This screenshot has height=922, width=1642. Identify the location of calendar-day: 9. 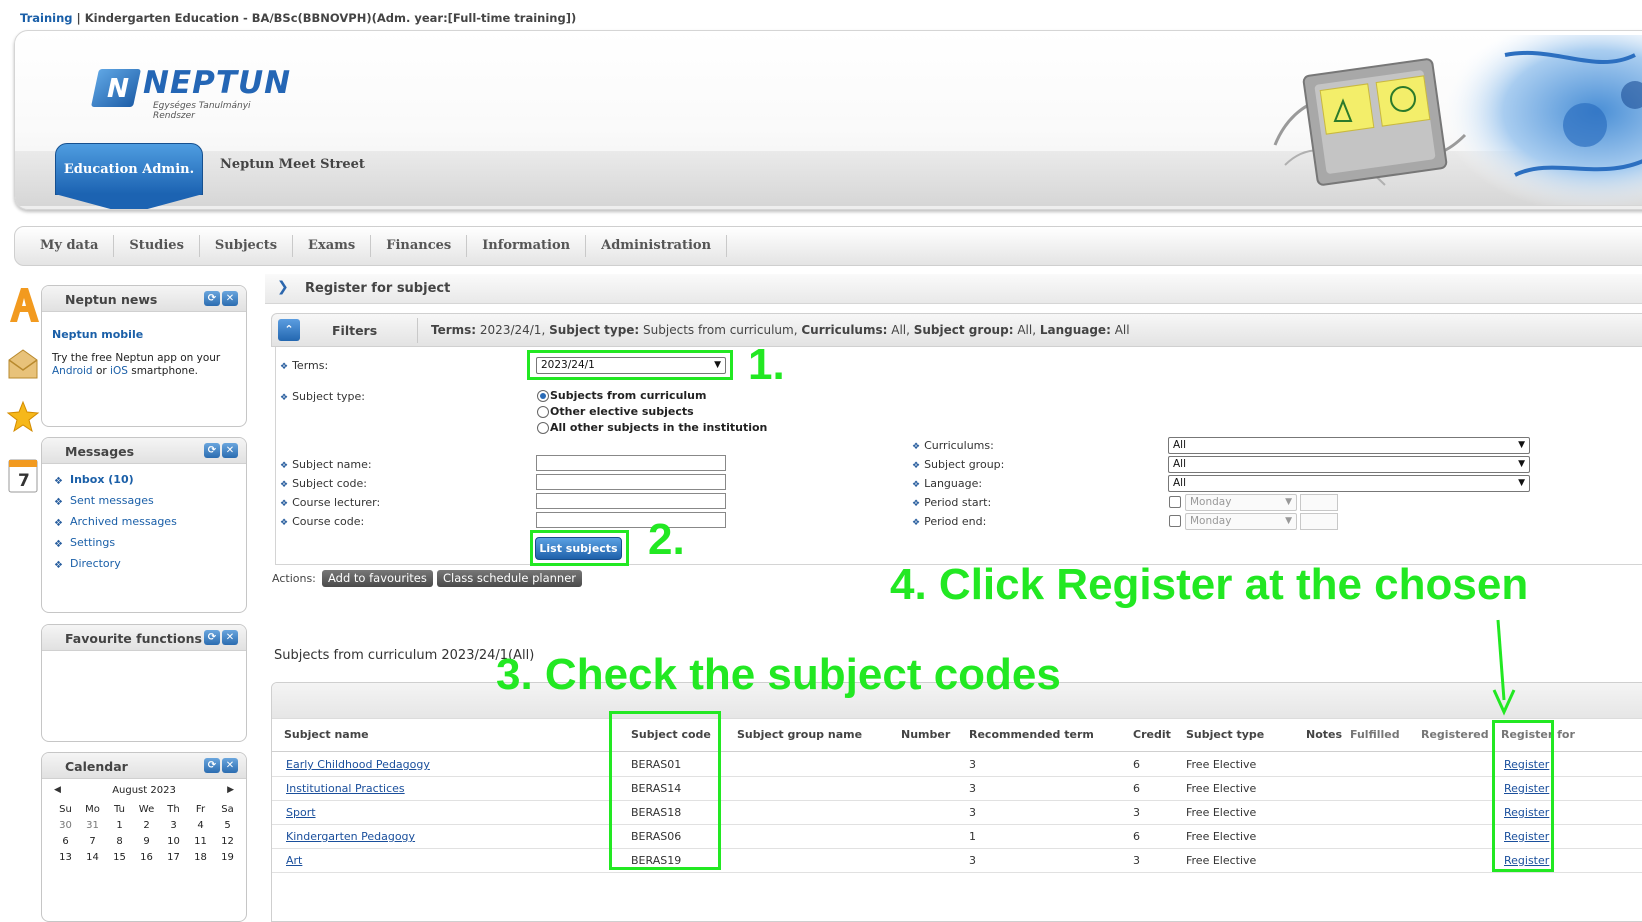
(146, 841).